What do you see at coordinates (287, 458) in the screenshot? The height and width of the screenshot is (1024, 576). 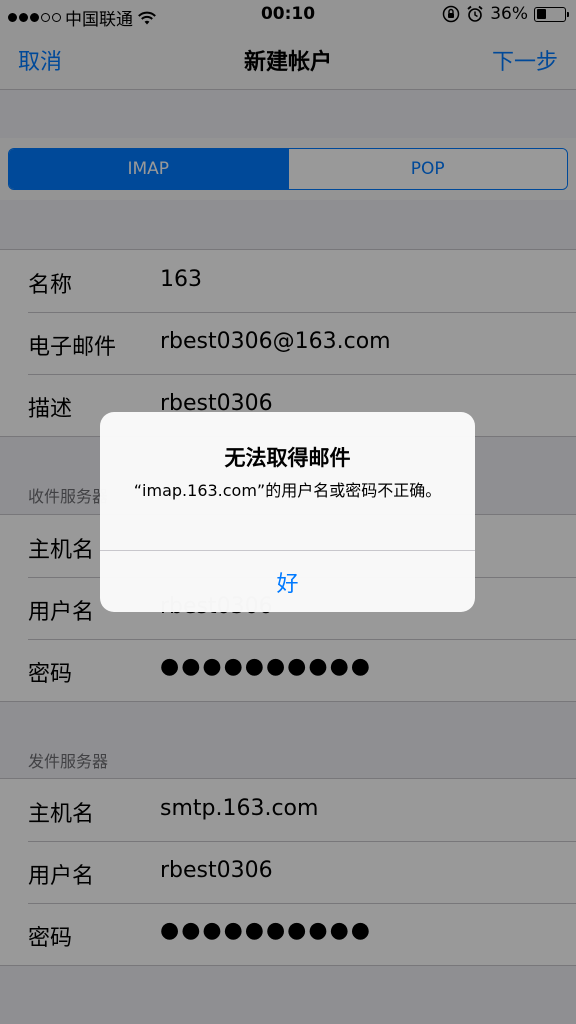 I see `alert-title: 无法取得邮件` at bounding box center [287, 458].